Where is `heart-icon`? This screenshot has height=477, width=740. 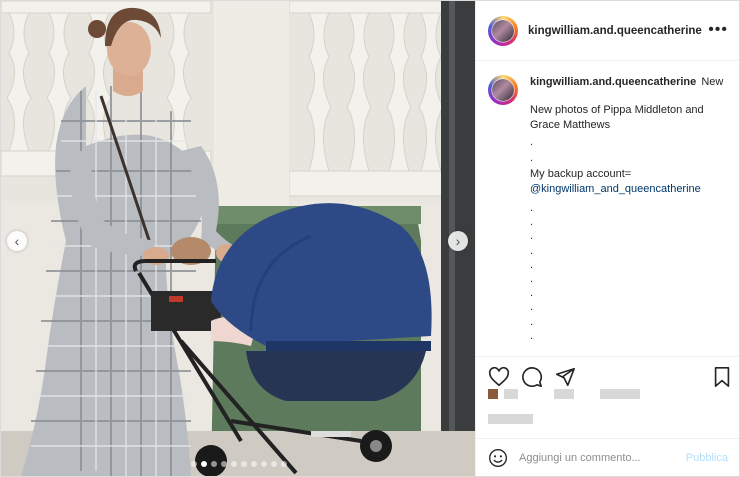
heart-icon is located at coordinates (499, 377).